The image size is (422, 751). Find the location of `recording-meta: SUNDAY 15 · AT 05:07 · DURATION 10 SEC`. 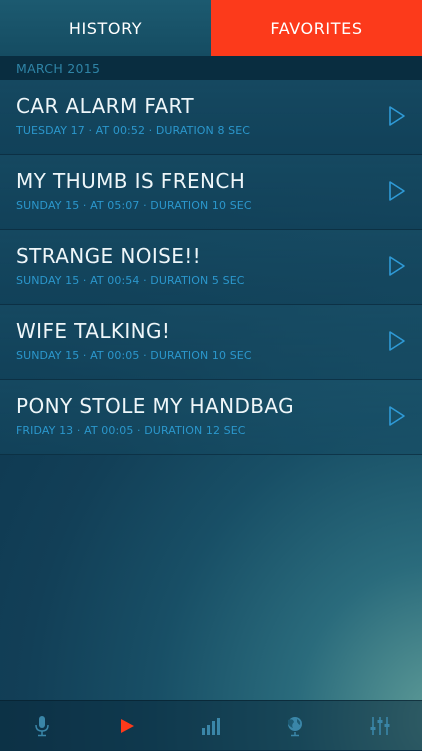

recording-meta: SUNDAY 15 · AT 05:07 · DURATION 10 SEC is located at coordinates (134, 205).